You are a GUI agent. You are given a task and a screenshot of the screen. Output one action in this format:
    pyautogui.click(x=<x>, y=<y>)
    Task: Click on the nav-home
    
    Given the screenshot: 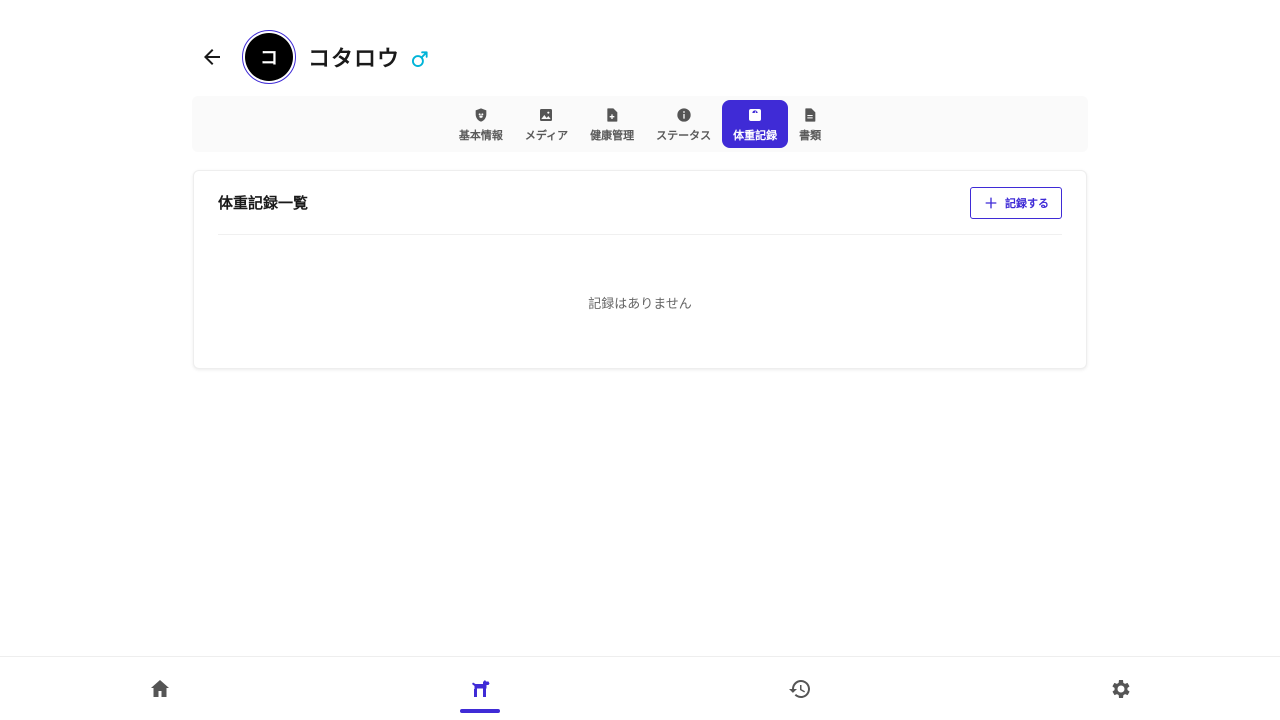 What is the action you would take?
    pyautogui.click(x=160, y=688)
    